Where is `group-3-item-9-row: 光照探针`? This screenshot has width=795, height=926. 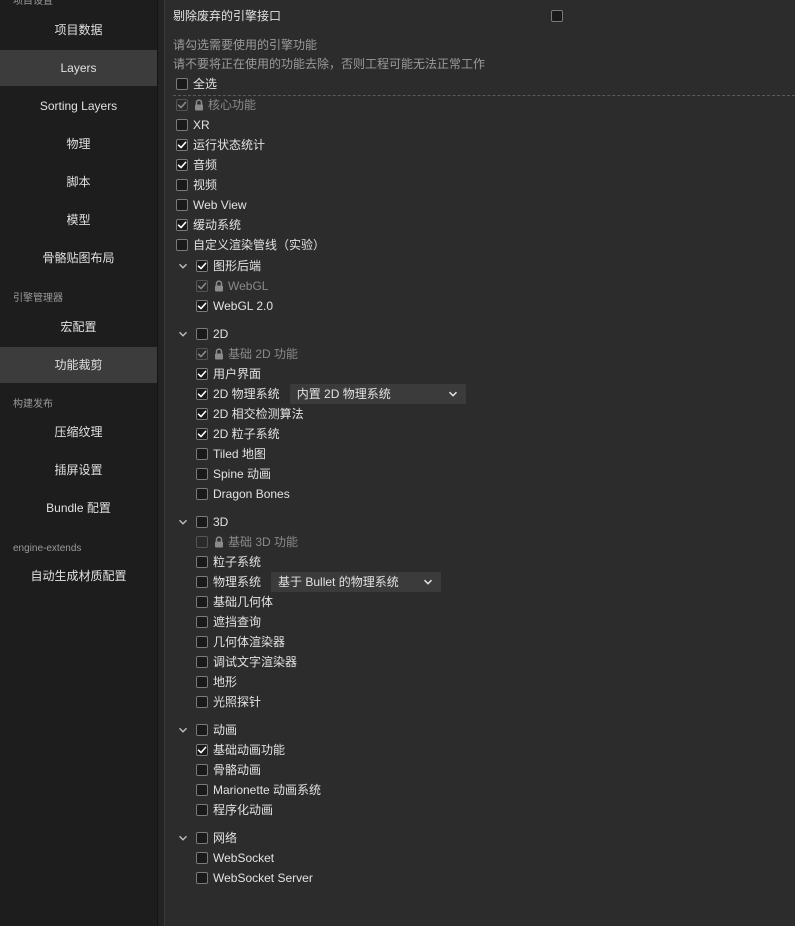
group-3-item-9-row: 光照探针 is located at coordinates (228, 702).